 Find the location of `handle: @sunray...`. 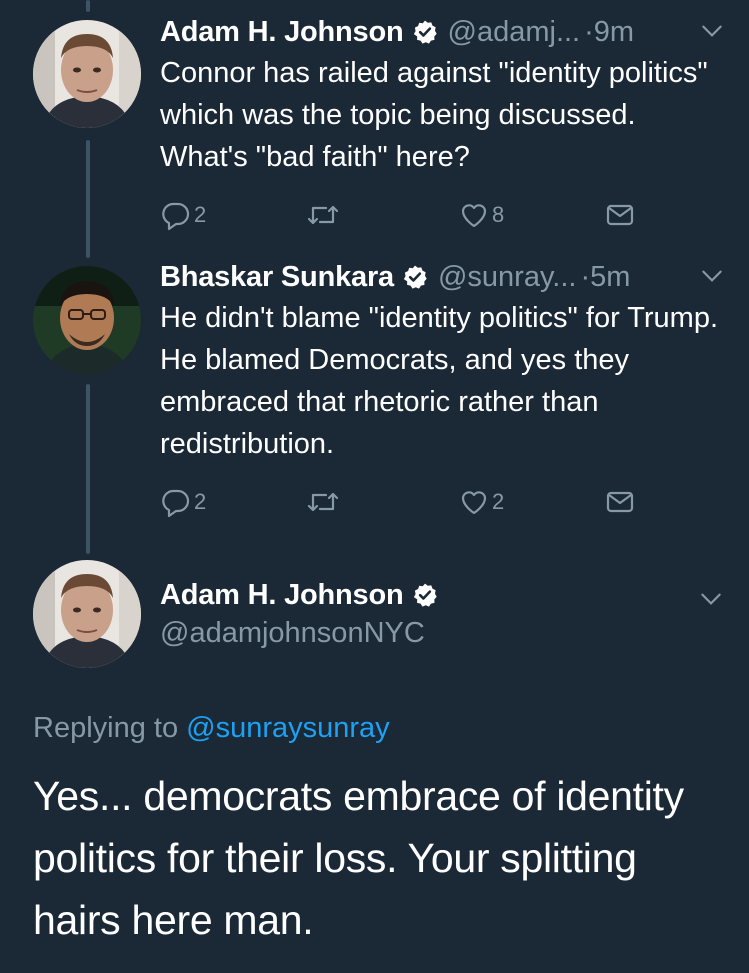

handle: @sunray... is located at coordinates (507, 277).